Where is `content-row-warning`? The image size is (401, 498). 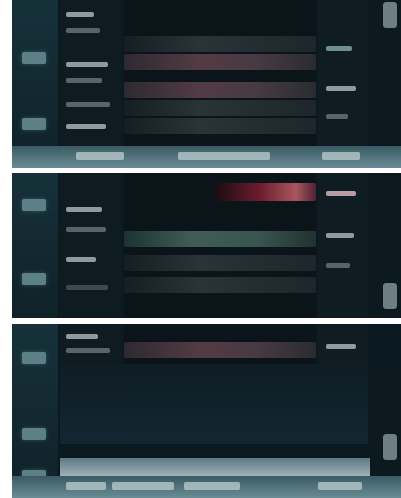 content-row-warning is located at coordinates (265, 192).